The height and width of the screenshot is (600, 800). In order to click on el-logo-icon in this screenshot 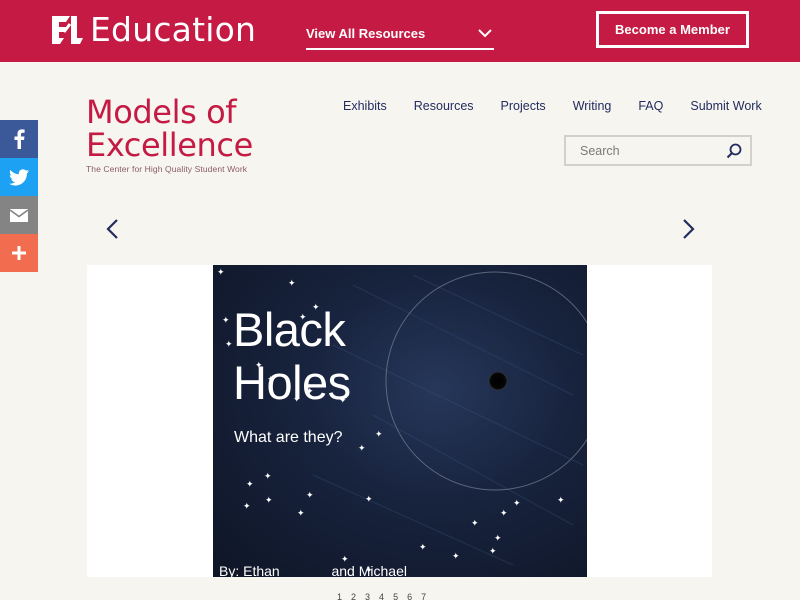, I will do `click(67, 30)`.